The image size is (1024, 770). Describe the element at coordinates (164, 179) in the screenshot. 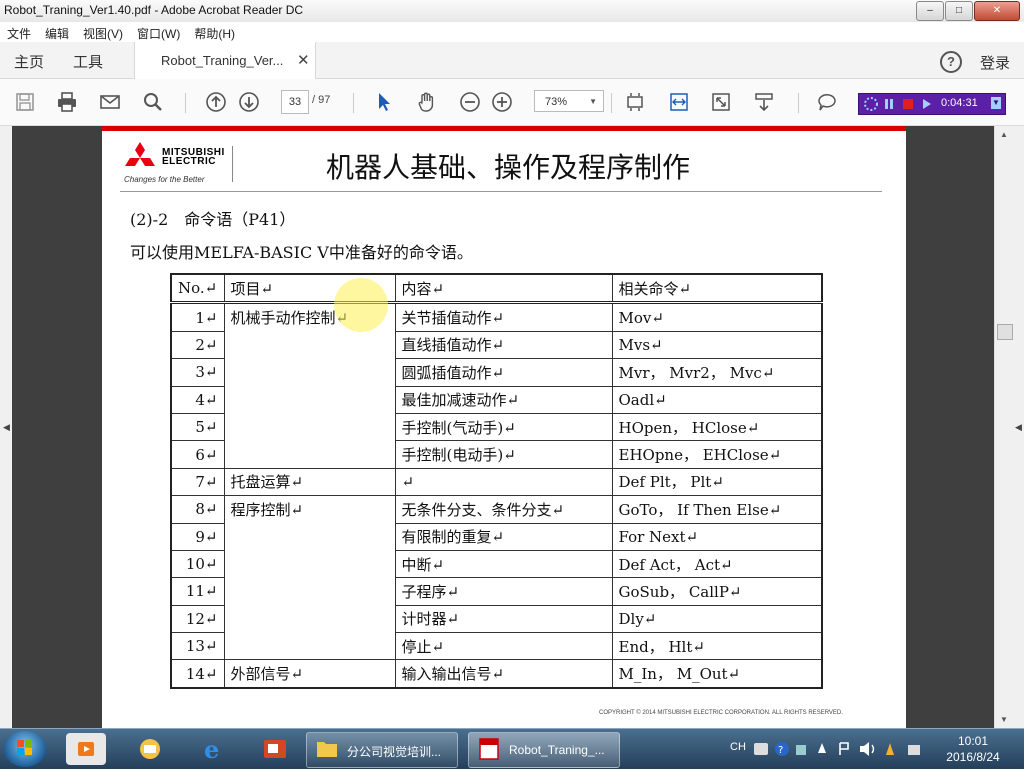

I see `logo-slogan: Changes for the Better` at that location.